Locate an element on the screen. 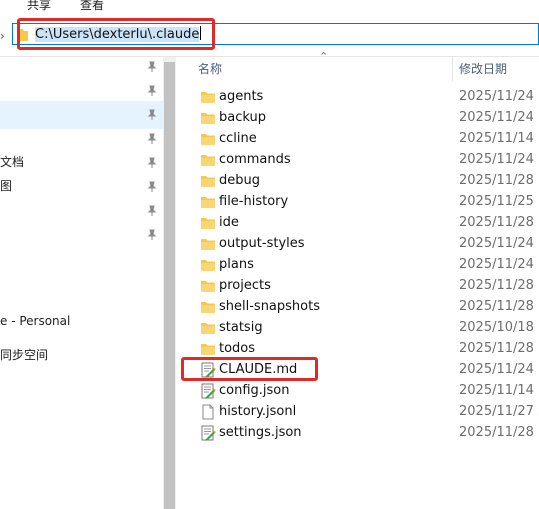  file-name: shell-snapshots is located at coordinates (269, 307).